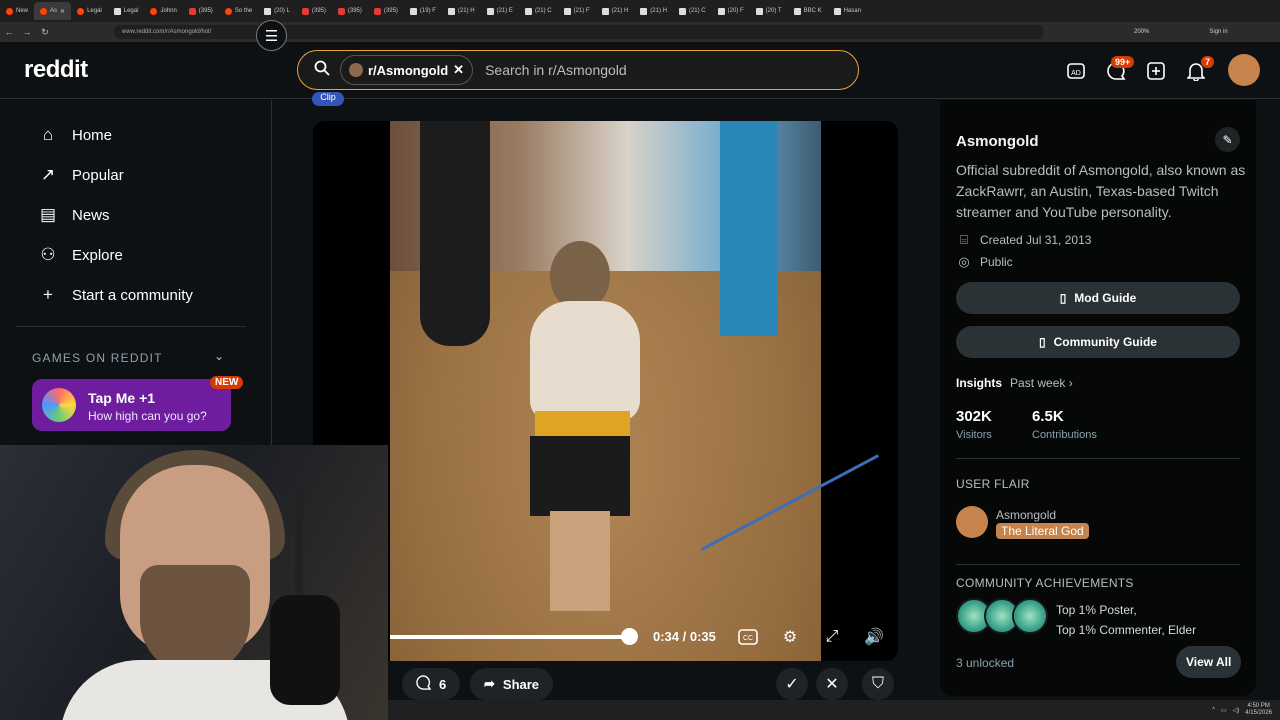 Image resolution: width=1280 pixels, height=720 pixels. Describe the element at coordinates (847, 11) in the screenshot. I see `browser-tab: Hasan` at that location.